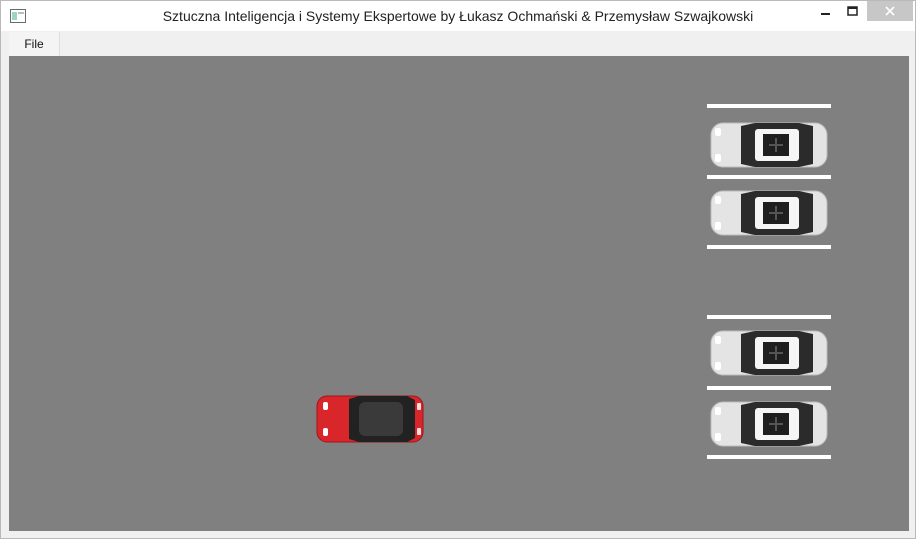 The width and height of the screenshot is (916, 539). I want to click on player-car, so click(370, 419).